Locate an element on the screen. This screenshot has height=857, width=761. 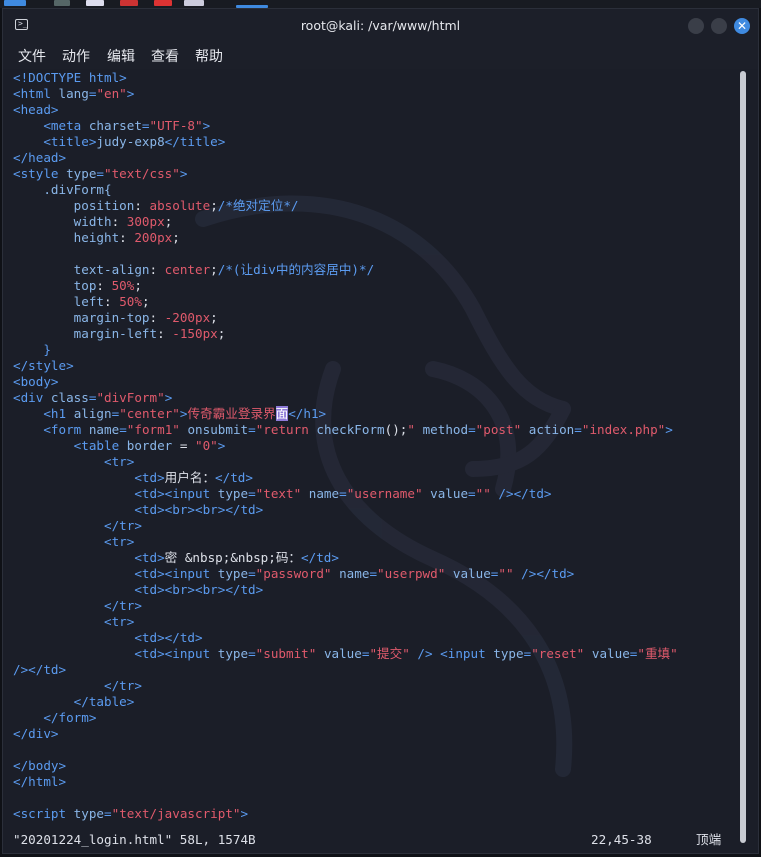
close-button: ✕ is located at coordinates (742, 26).